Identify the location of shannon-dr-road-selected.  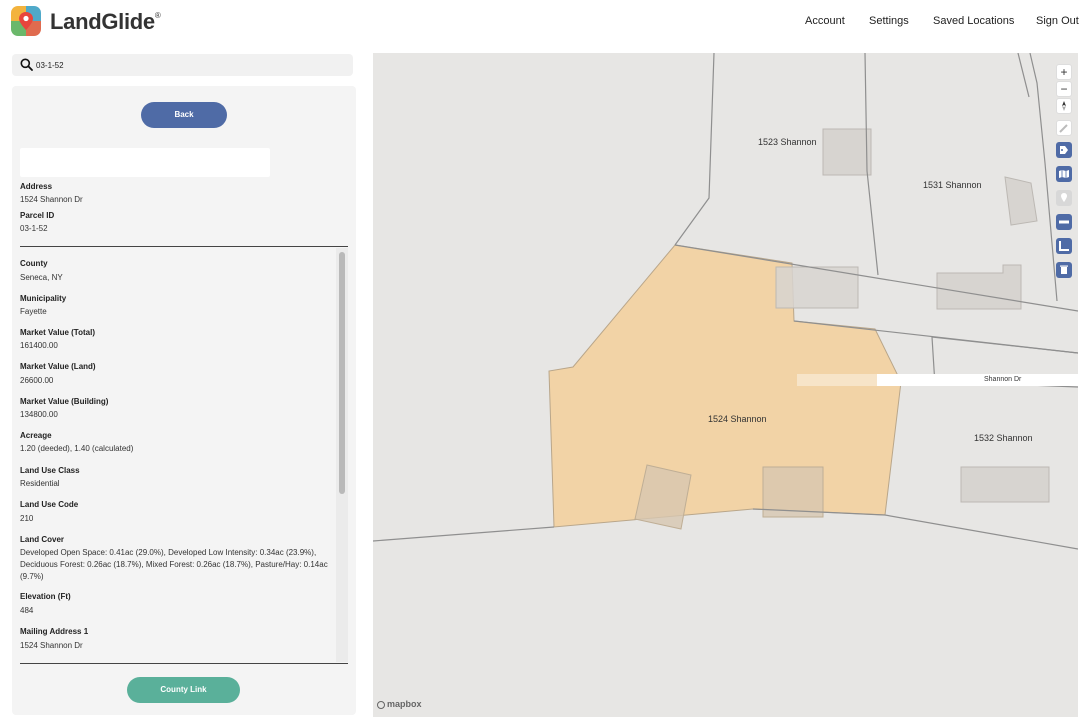
(837, 380).